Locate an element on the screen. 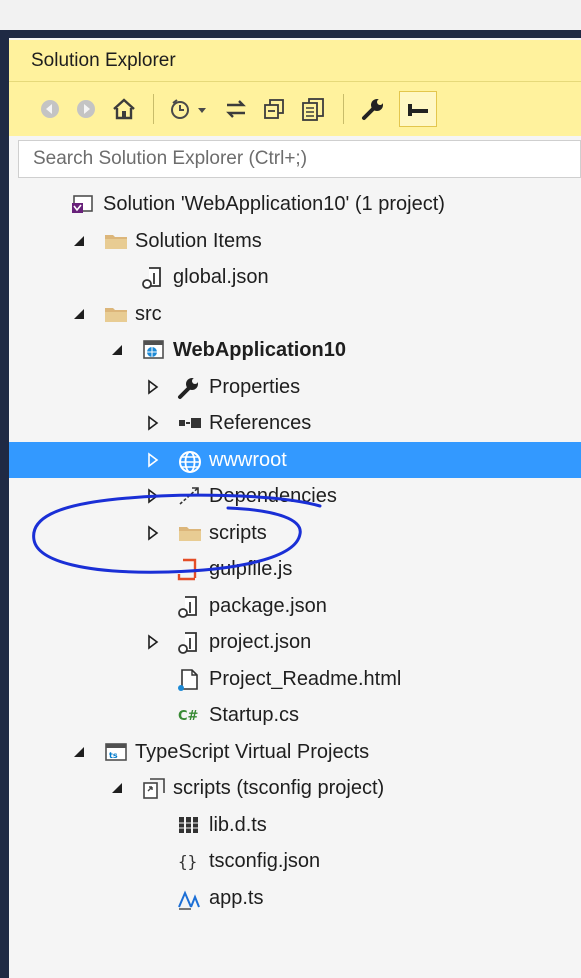 This screenshot has height=978, width=581. tree-item-label: lib.d.ts is located at coordinates (238, 824).